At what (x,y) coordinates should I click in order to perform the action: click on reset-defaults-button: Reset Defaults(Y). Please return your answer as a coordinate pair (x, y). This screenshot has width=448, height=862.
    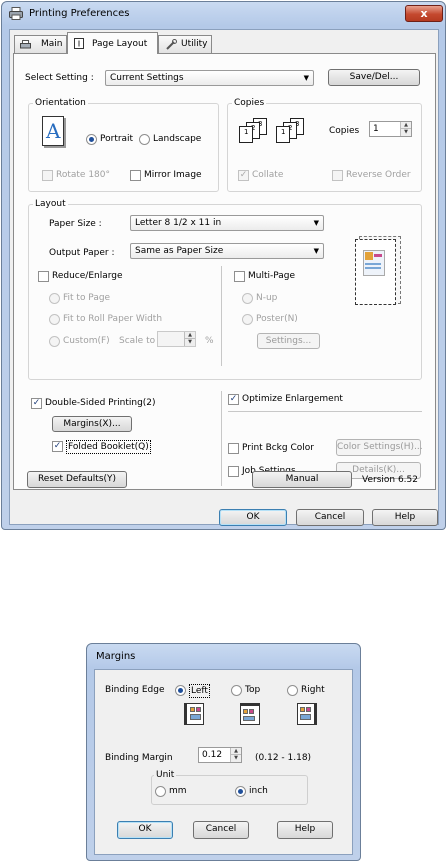
    Looking at the image, I should click on (77, 479).